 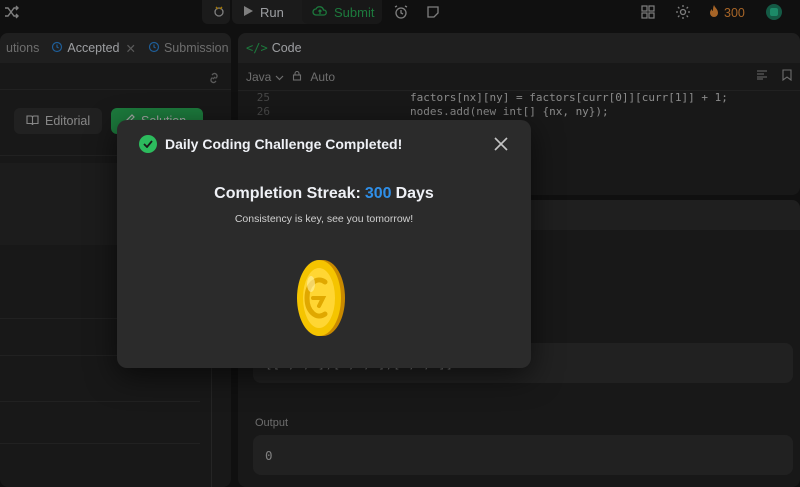 I want to click on check-circle-icon, so click(x=148, y=144).